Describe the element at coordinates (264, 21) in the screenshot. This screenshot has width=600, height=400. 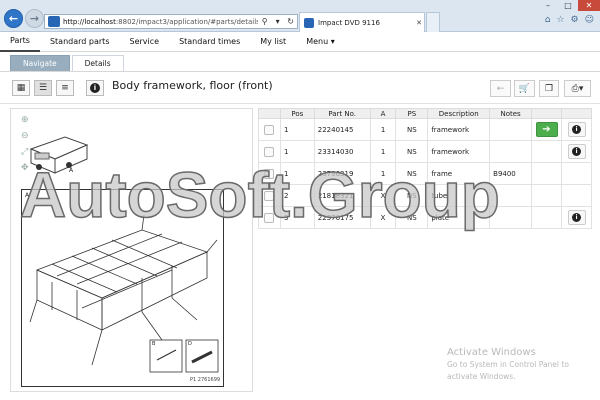
I see `search-icon: ⚲` at that location.